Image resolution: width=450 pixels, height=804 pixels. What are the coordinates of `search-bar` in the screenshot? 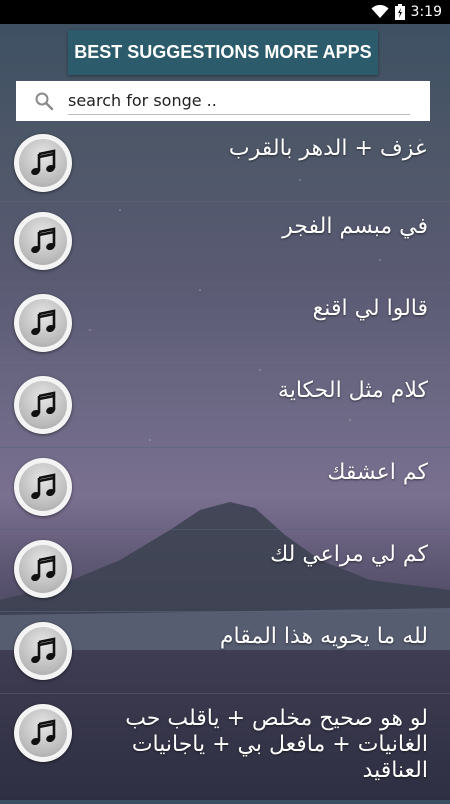 It's located at (223, 101).